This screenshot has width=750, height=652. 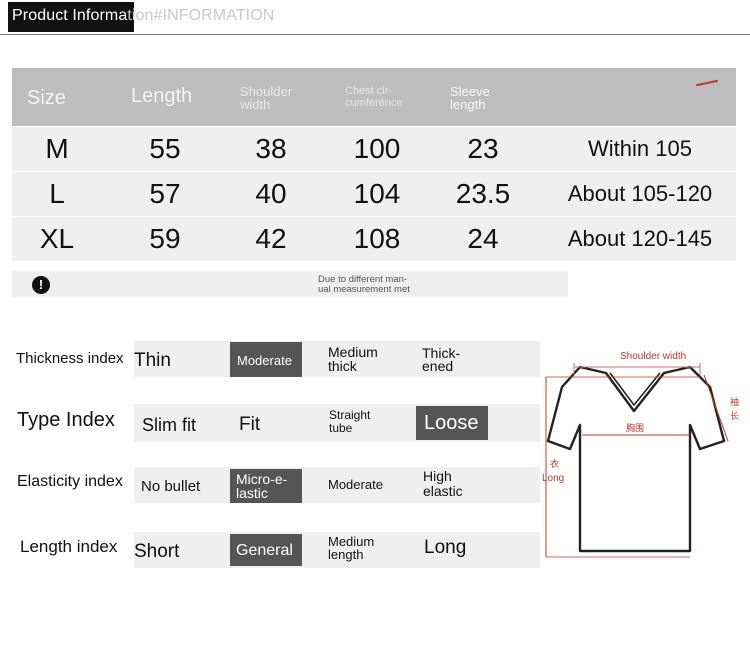 What do you see at coordinates (165, 238) in the screenshot?
I see `cell-length: 59` at bounding box center [165, 238].